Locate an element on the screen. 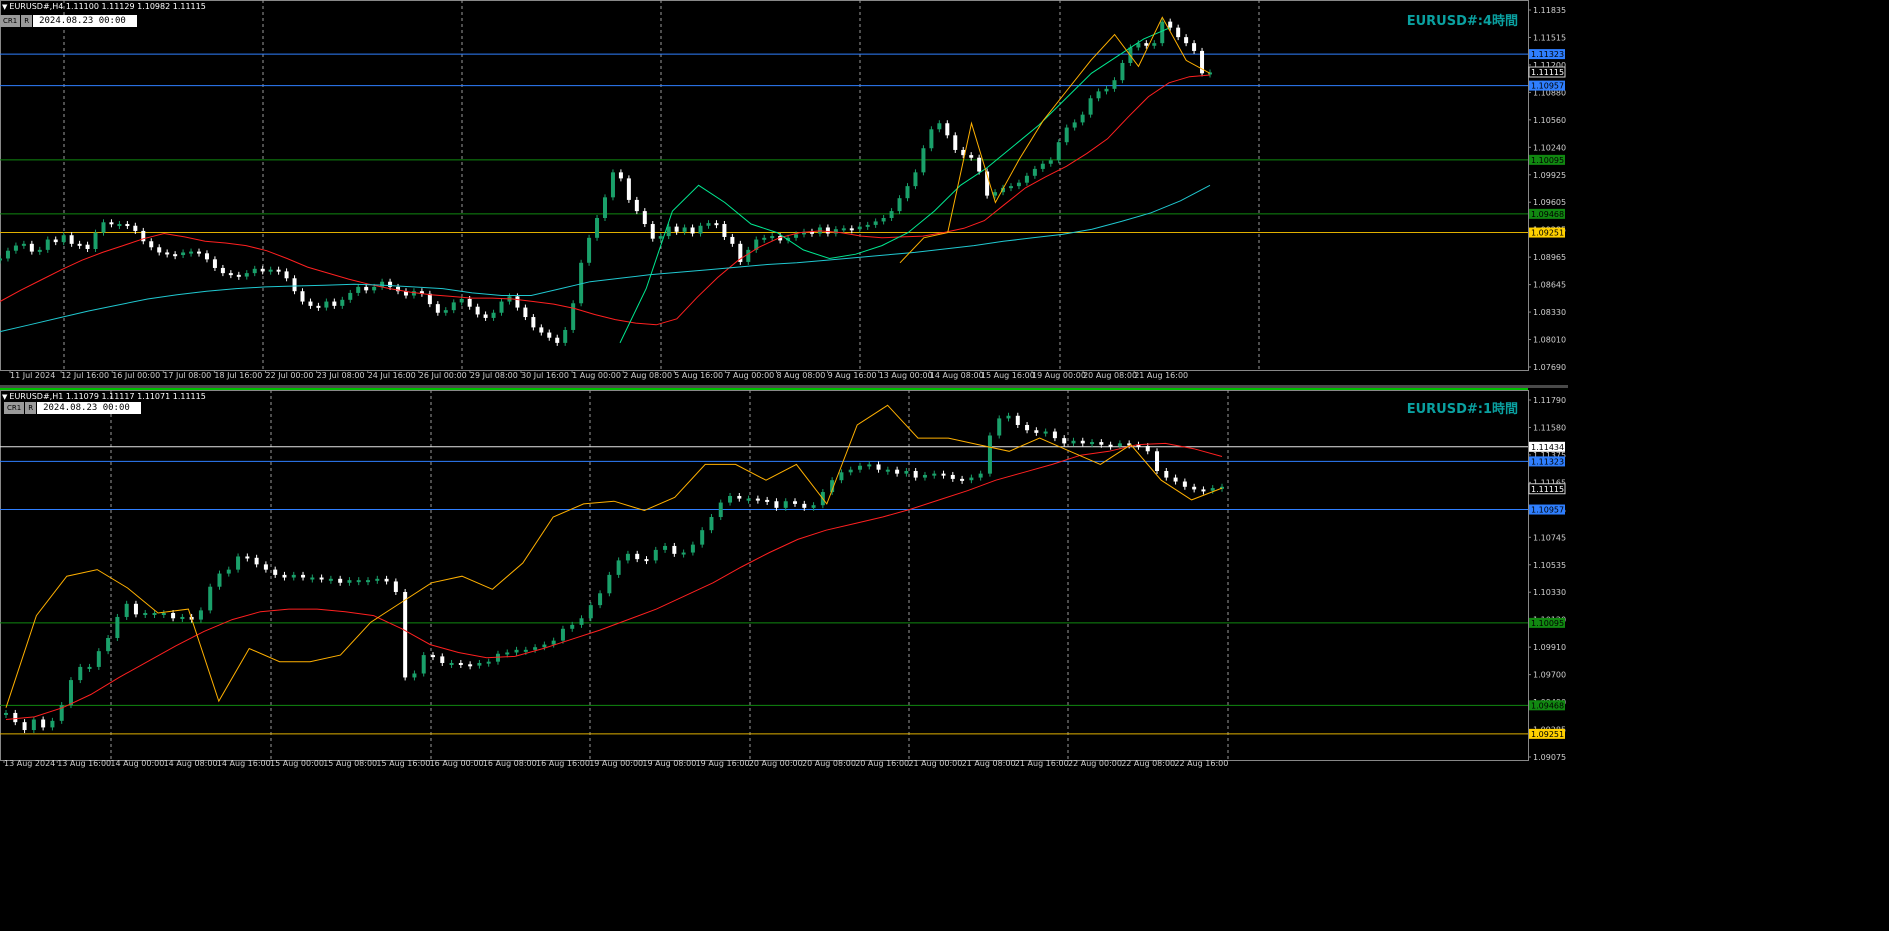 The image size is (1889, 931). x-tick-label: 16 Jul 00:00 is located at coordinates (136, 375).